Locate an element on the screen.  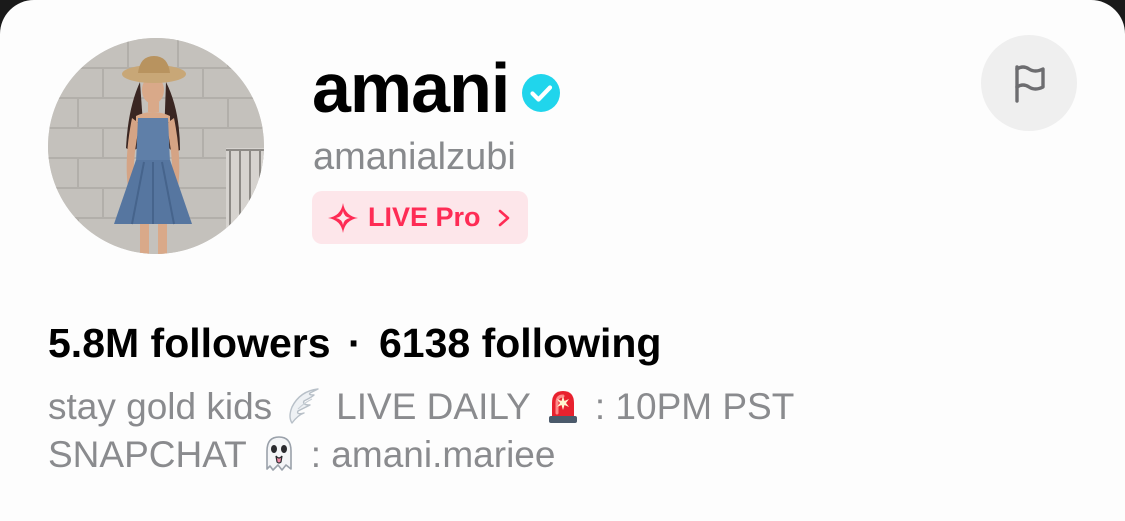
bio-text: LIVE DAILY is located at coordinates (433, 406).